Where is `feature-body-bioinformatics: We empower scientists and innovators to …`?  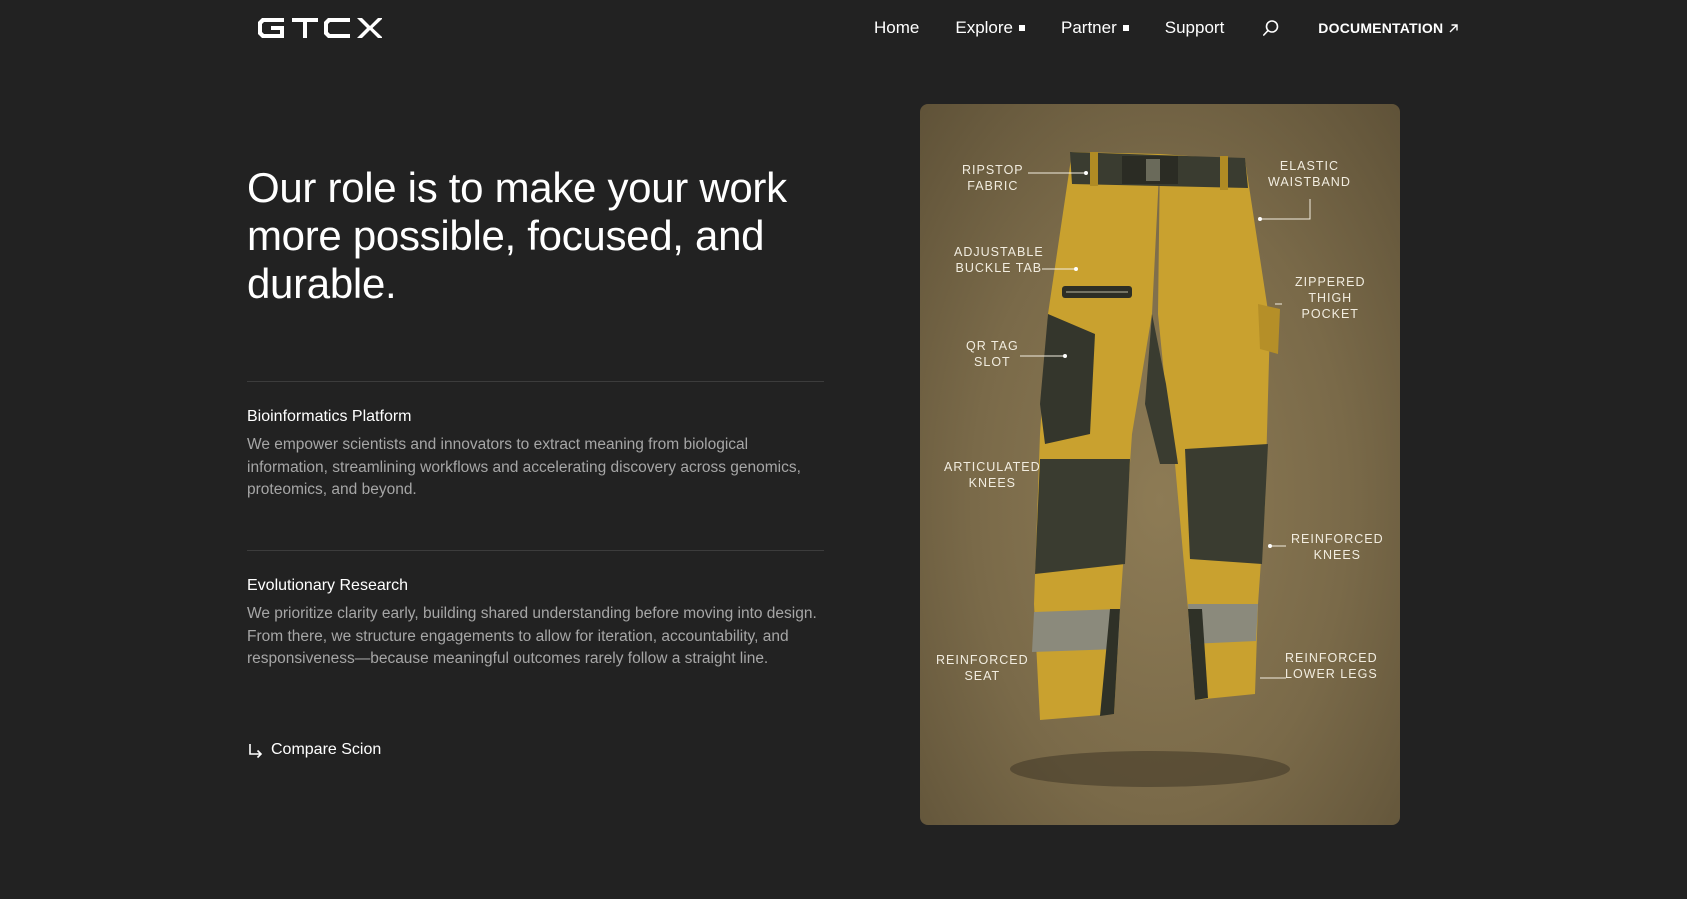
feature-body-bioinformatics: We empower scientists and innovators to … is located at coordinates (524, 467).